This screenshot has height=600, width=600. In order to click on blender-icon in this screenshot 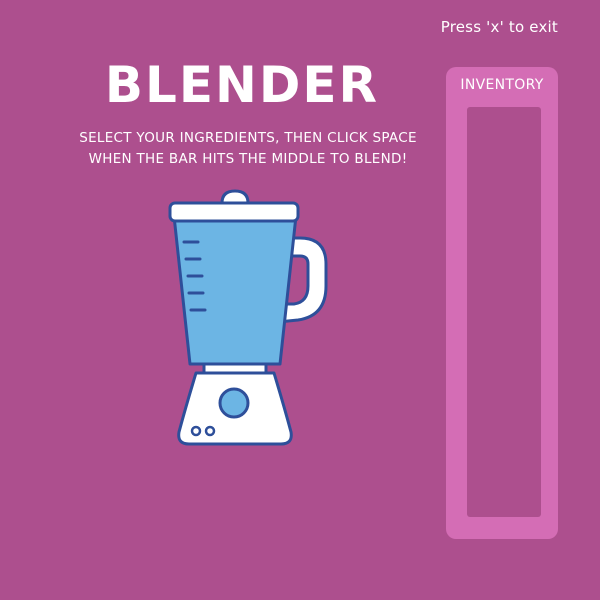, I will do `click(245, 317)`.